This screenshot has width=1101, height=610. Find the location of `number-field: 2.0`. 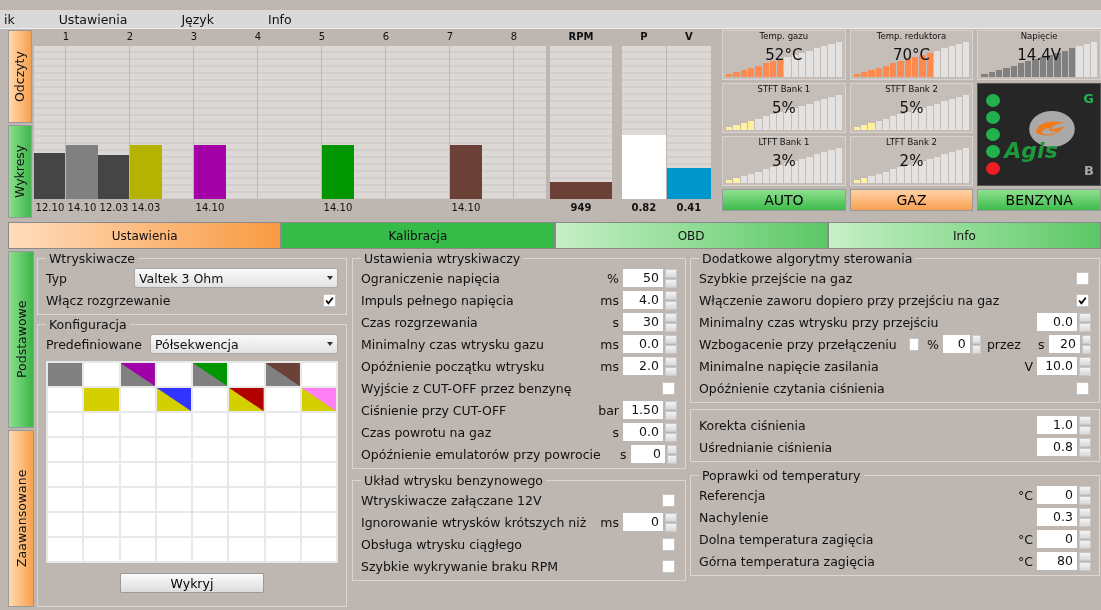

number-field: 2.0 is located at coordinates (643, 366).